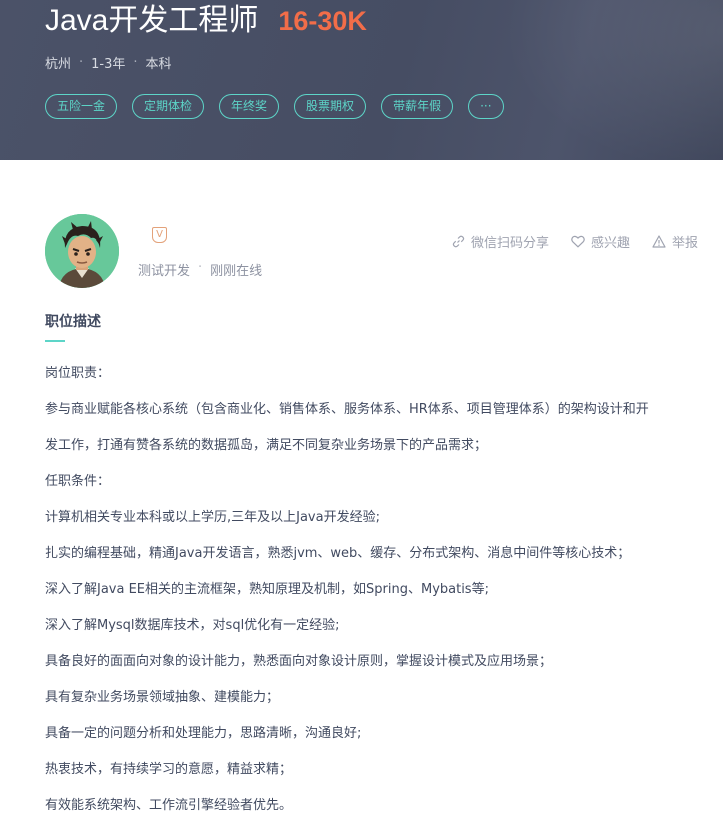 The height and width of the screenshot is (827, 723). What do you see at coordinates (55, 341) in the screenshot?
I see `section-underline` at bounding box center [55, 341].